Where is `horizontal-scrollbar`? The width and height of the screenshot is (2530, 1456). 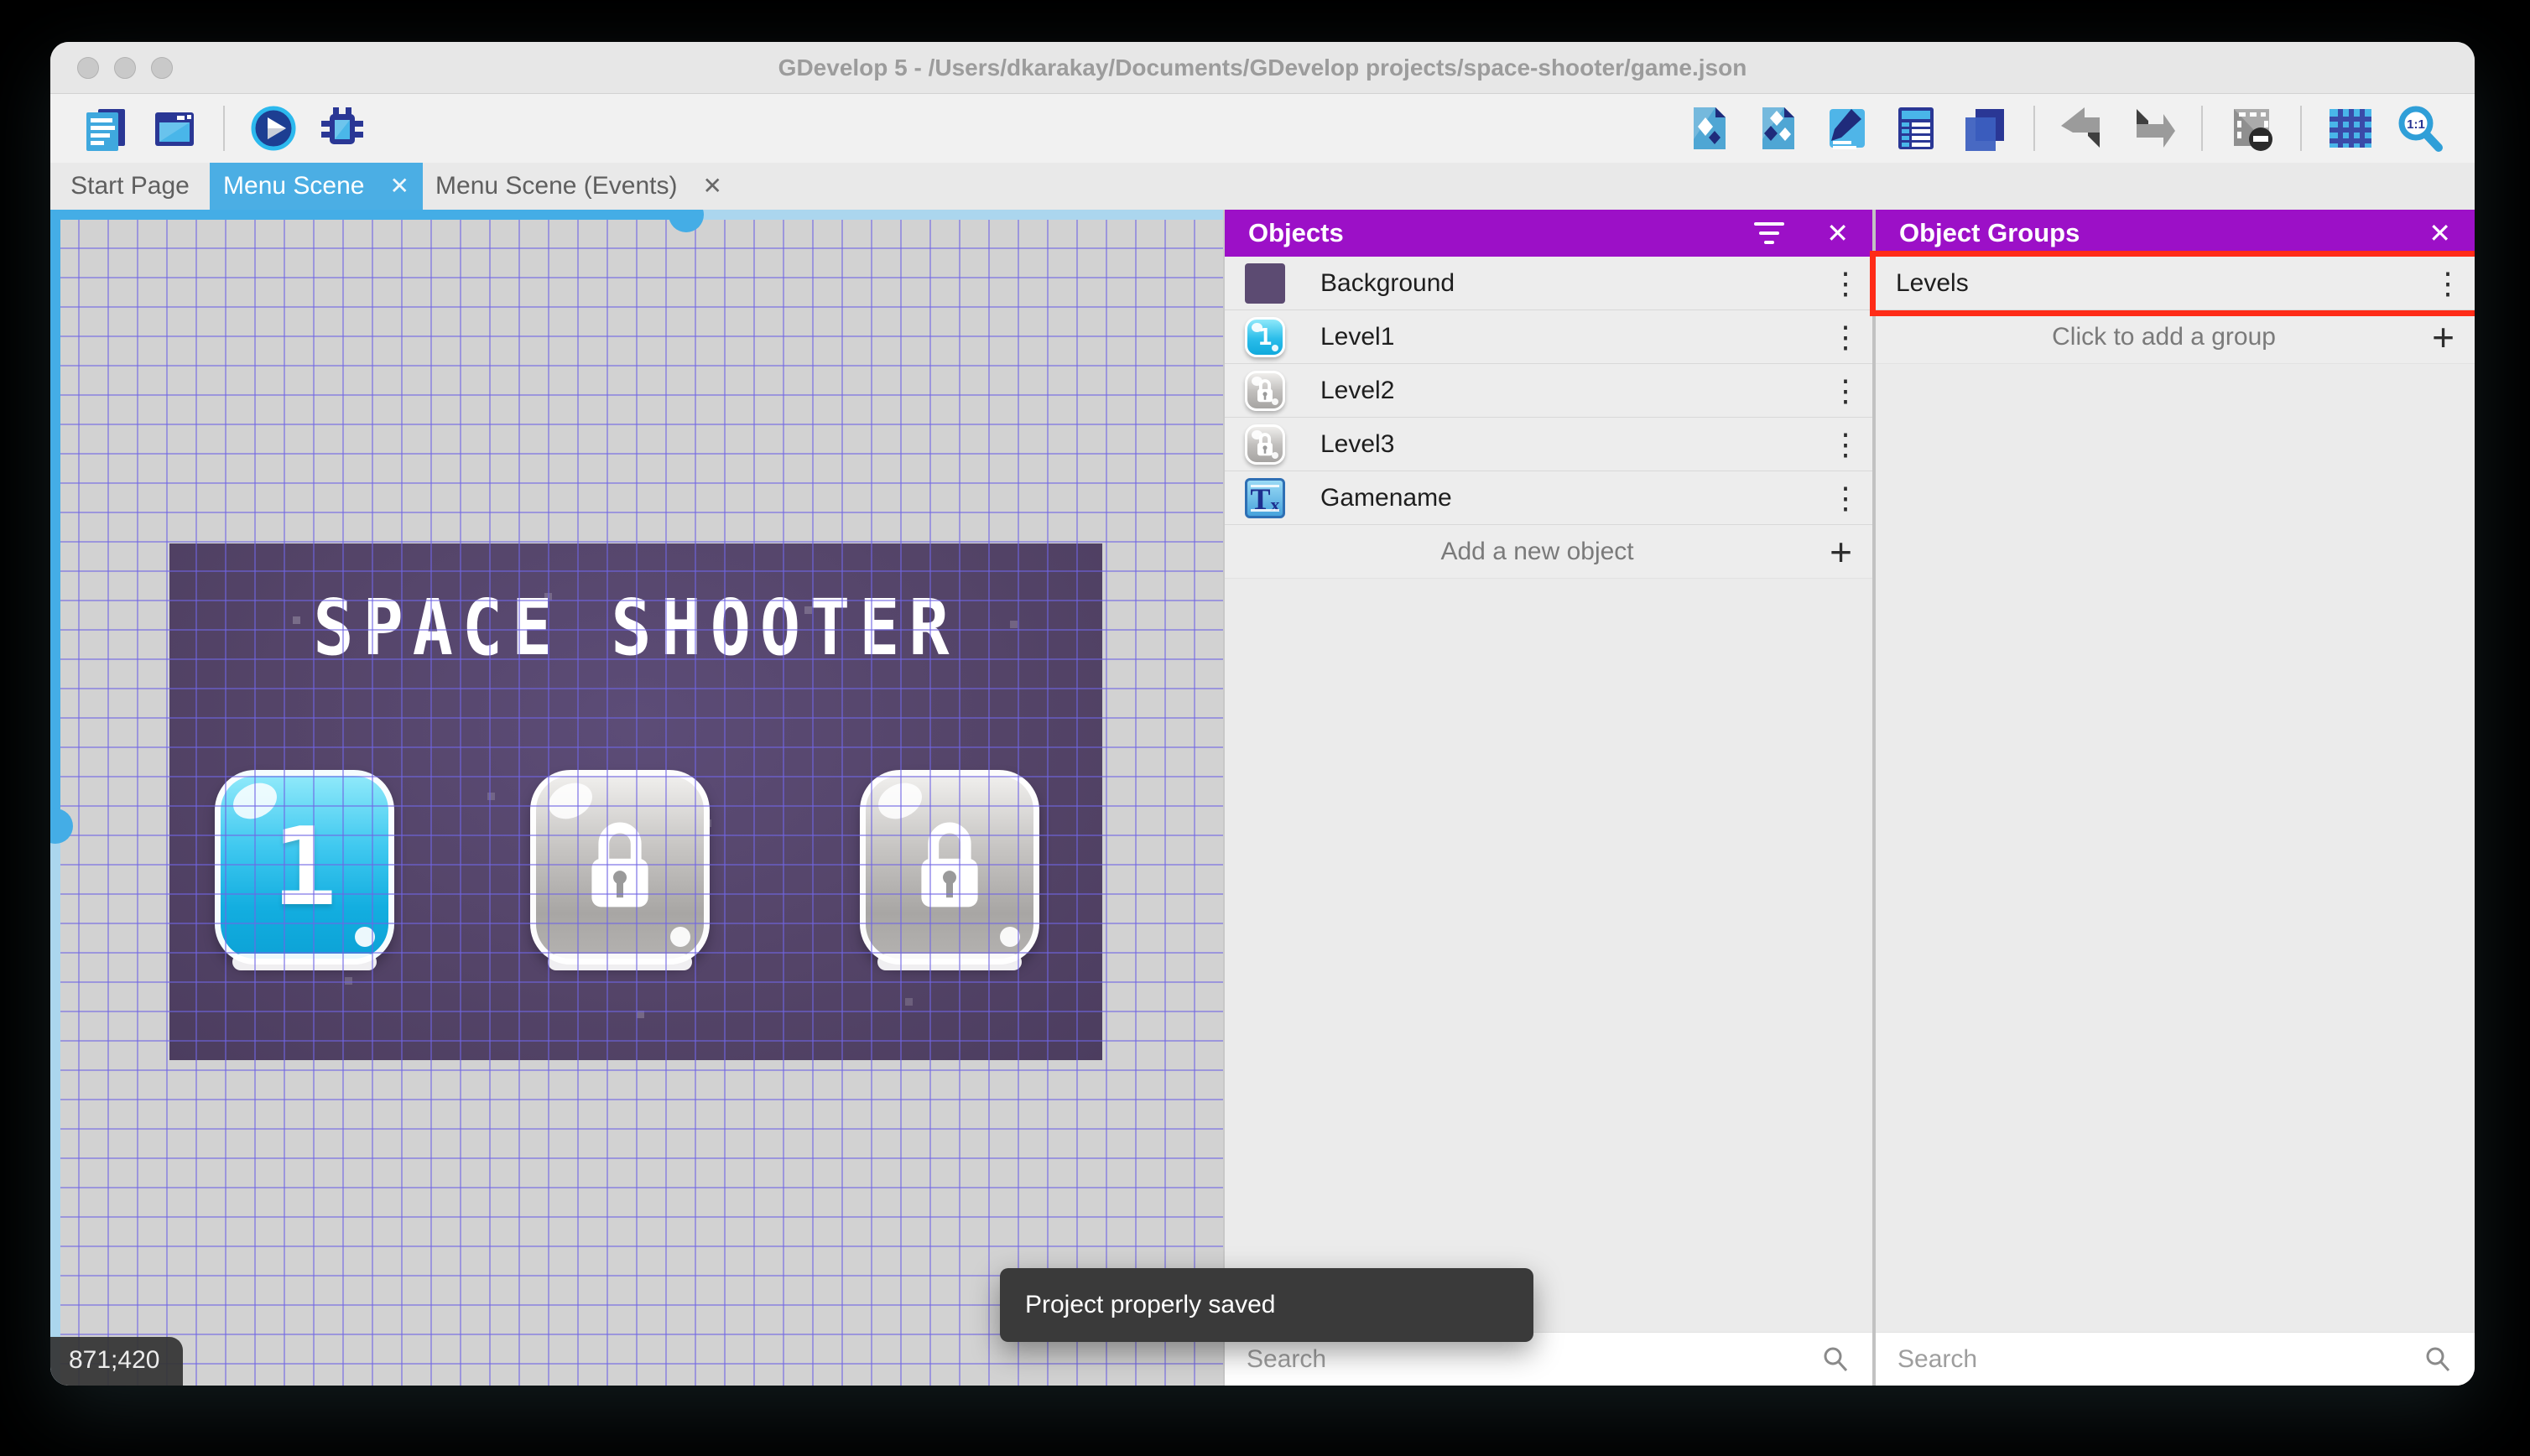
horizontal-scrollbar is located at coordinates (636, 221).